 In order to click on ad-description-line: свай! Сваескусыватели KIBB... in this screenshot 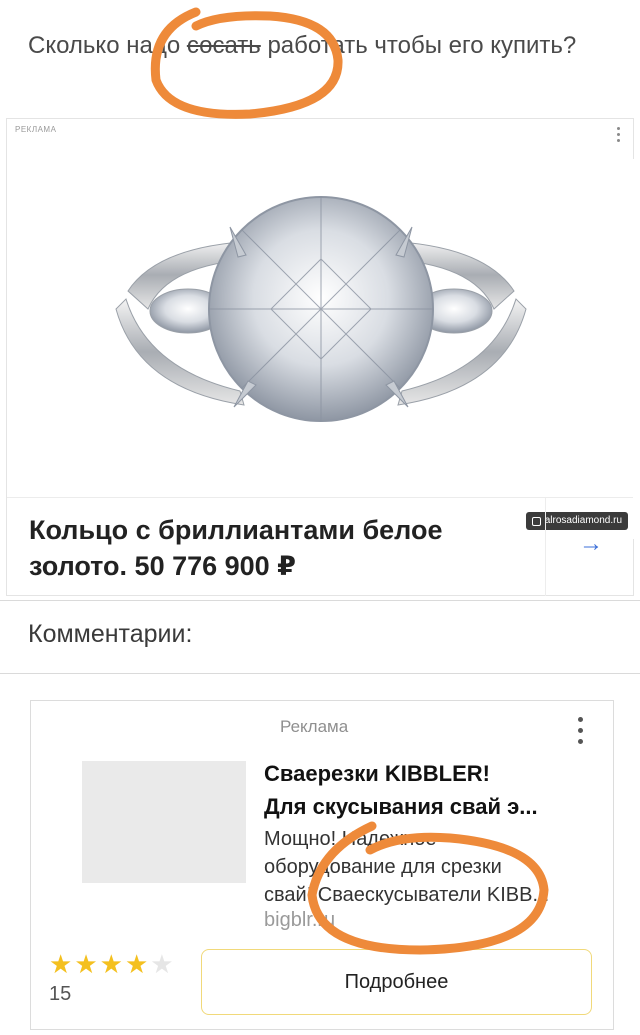, I will do `click(407, 895)`.